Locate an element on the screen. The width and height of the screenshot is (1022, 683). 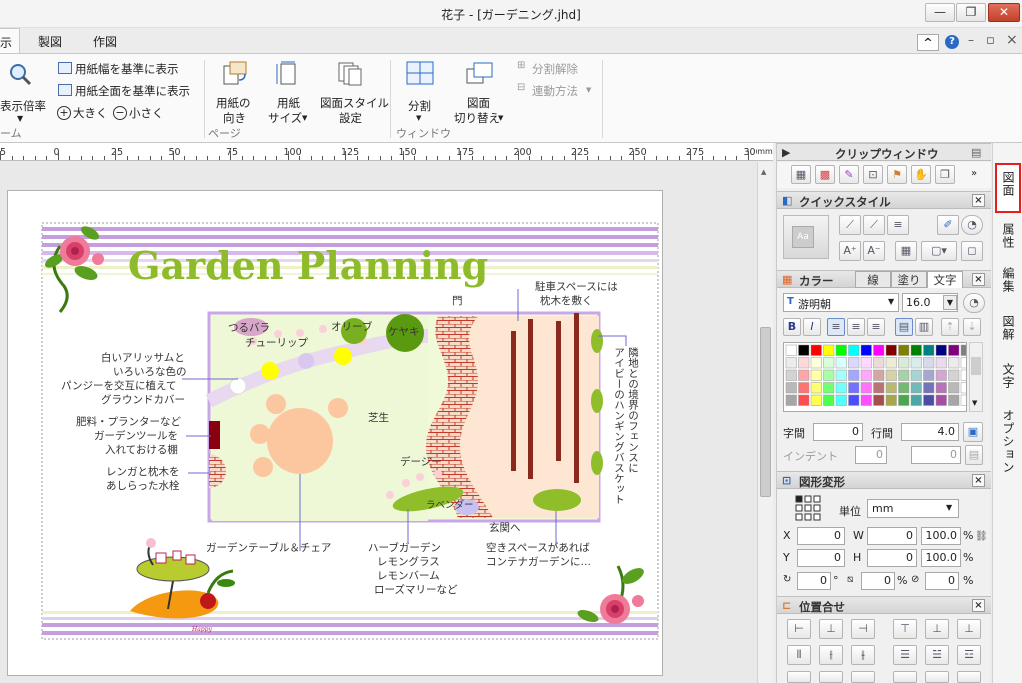
color-close-button: × is located at coordinates (978, 279).